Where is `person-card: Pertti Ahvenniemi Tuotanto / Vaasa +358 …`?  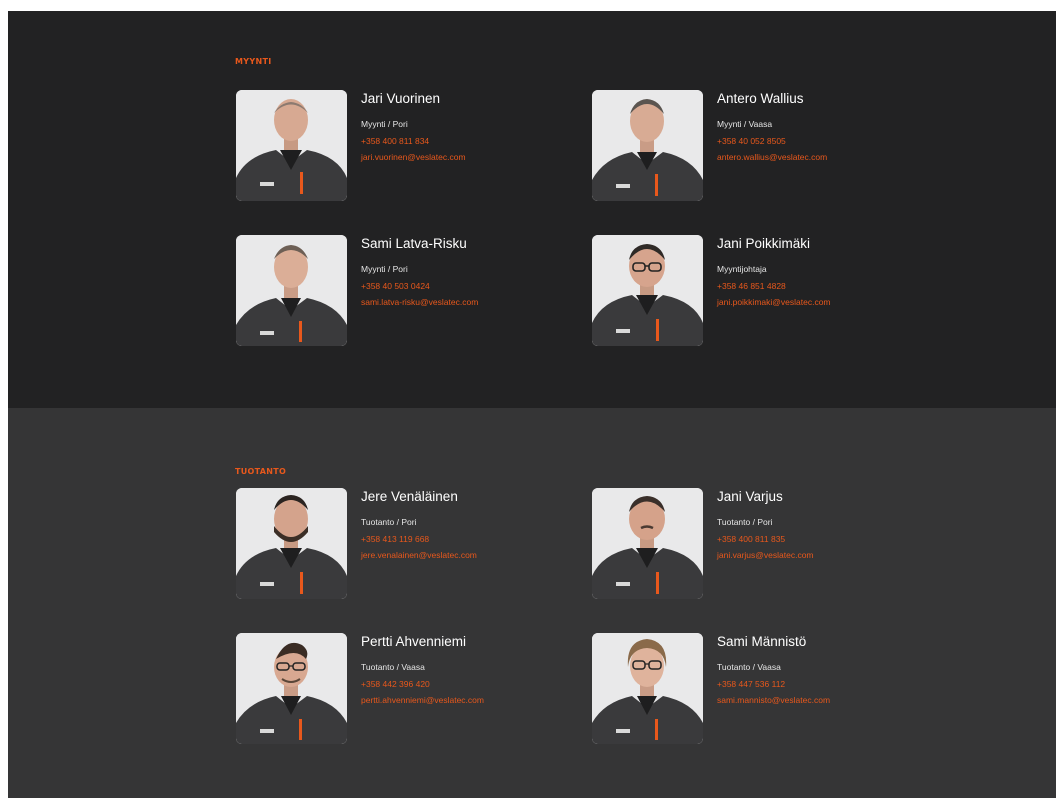
person-card: Pertti Ahvenniemi Tuotanto / Vaasa +358 … is located at coordinates (386, 689).